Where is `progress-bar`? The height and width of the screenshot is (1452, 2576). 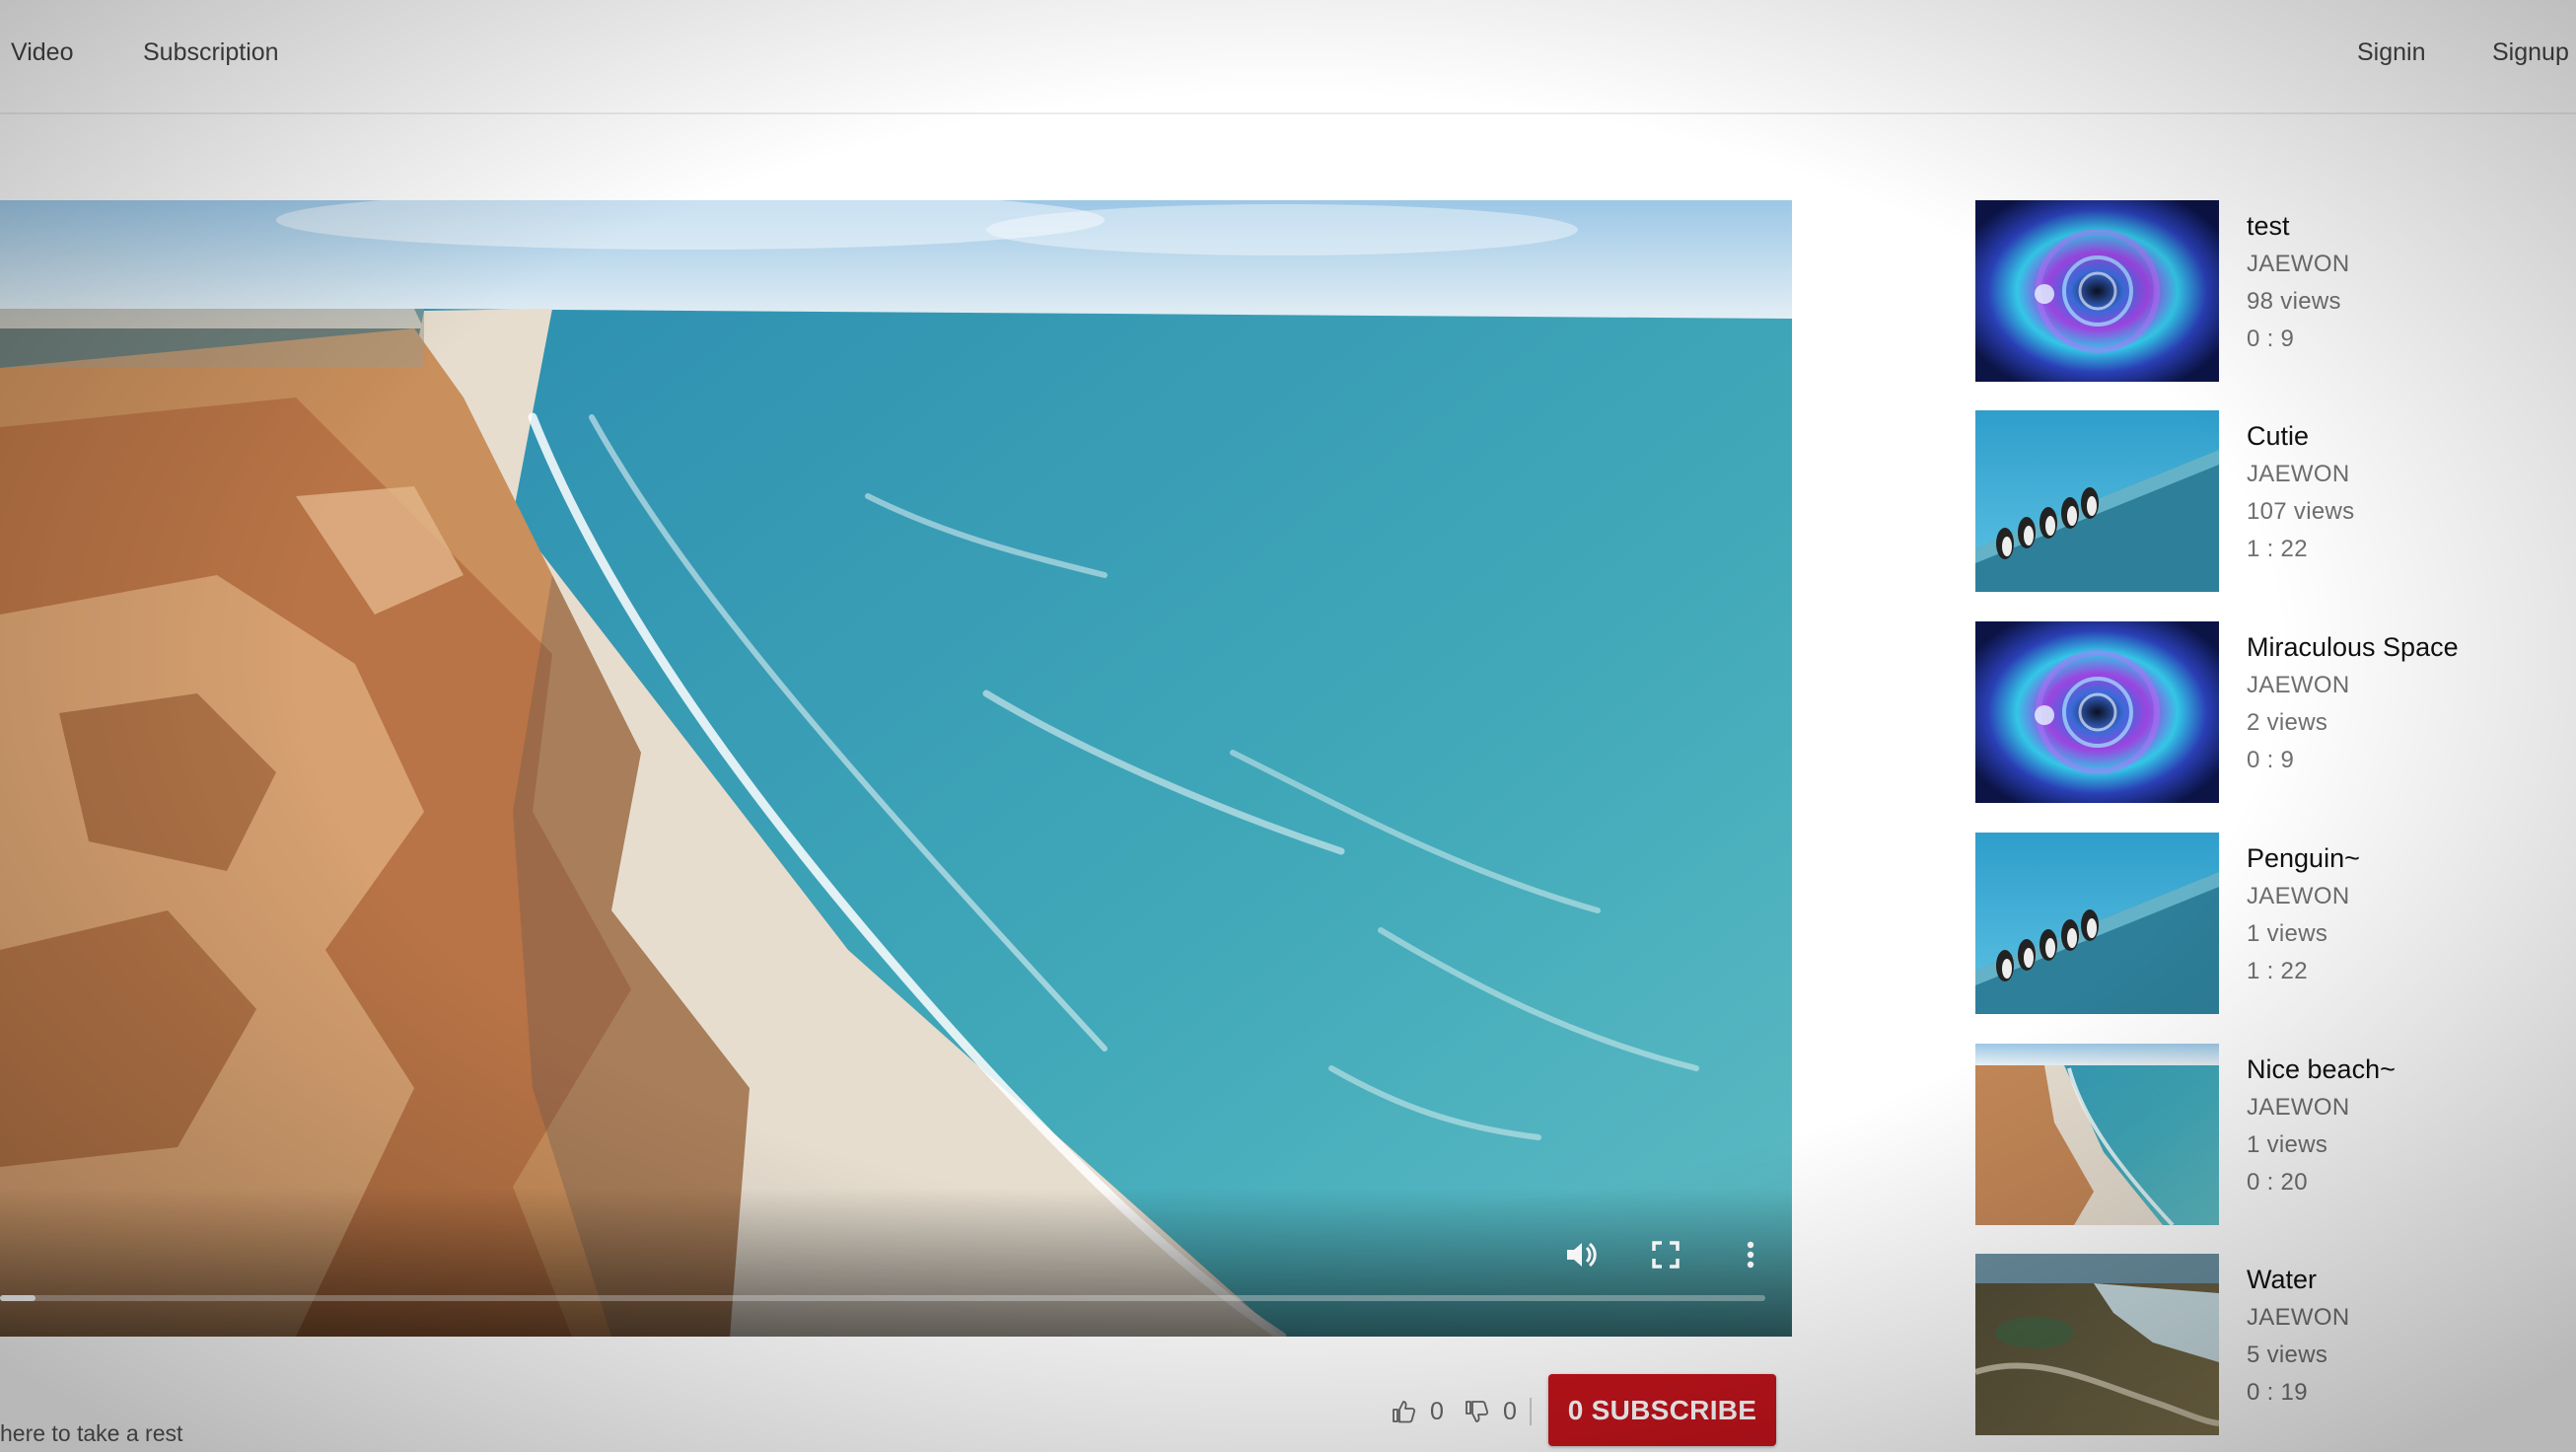 progress-bar is located at coordinates (882, 1298).